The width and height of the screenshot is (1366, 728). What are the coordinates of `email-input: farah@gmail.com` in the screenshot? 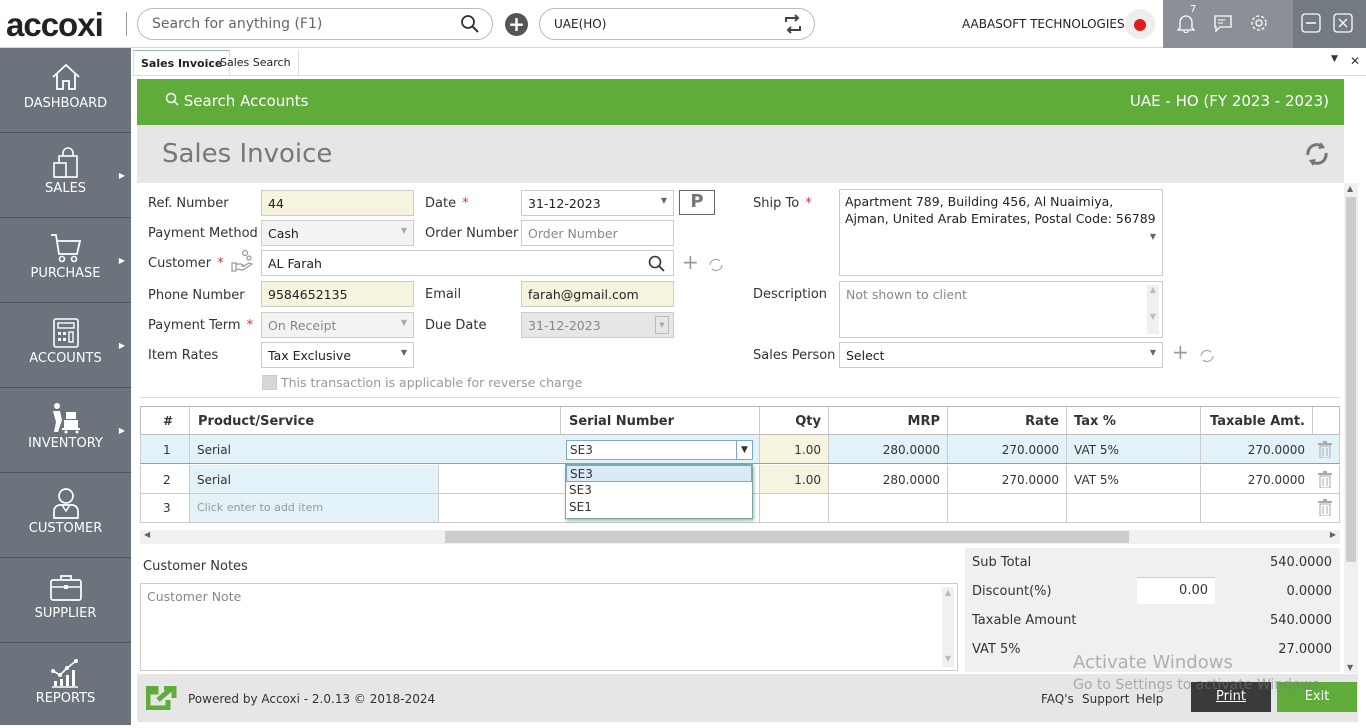 It's located at (597, 294).